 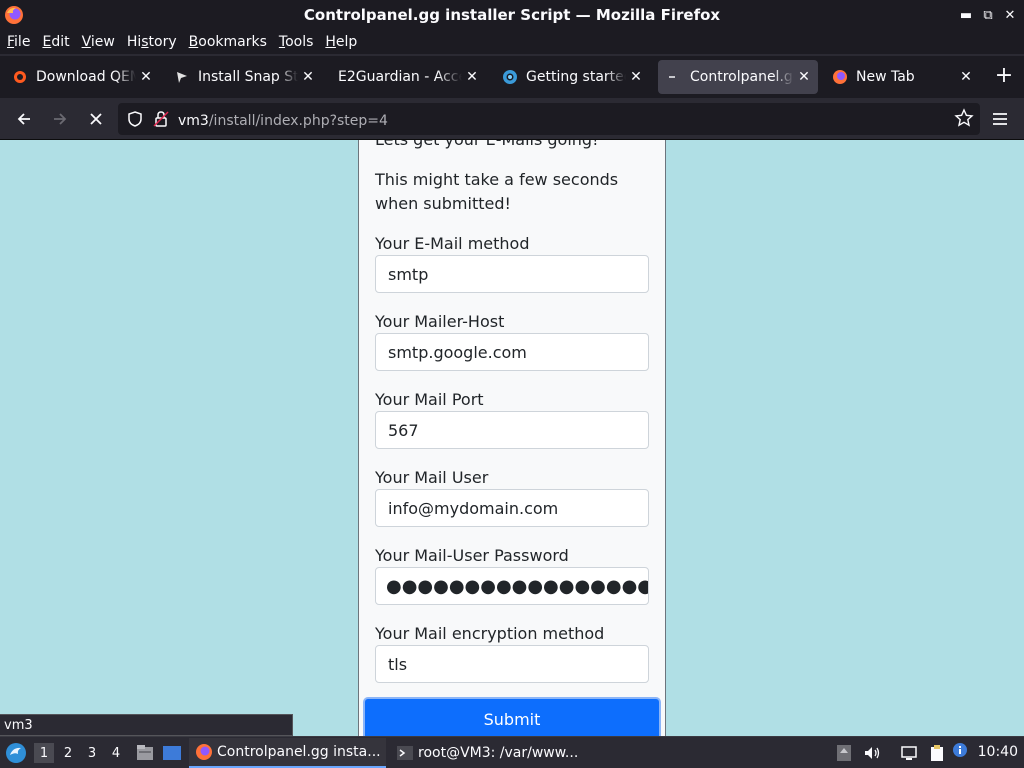 I want to click on menu-tools: Tools, so click(x=296, y=42).